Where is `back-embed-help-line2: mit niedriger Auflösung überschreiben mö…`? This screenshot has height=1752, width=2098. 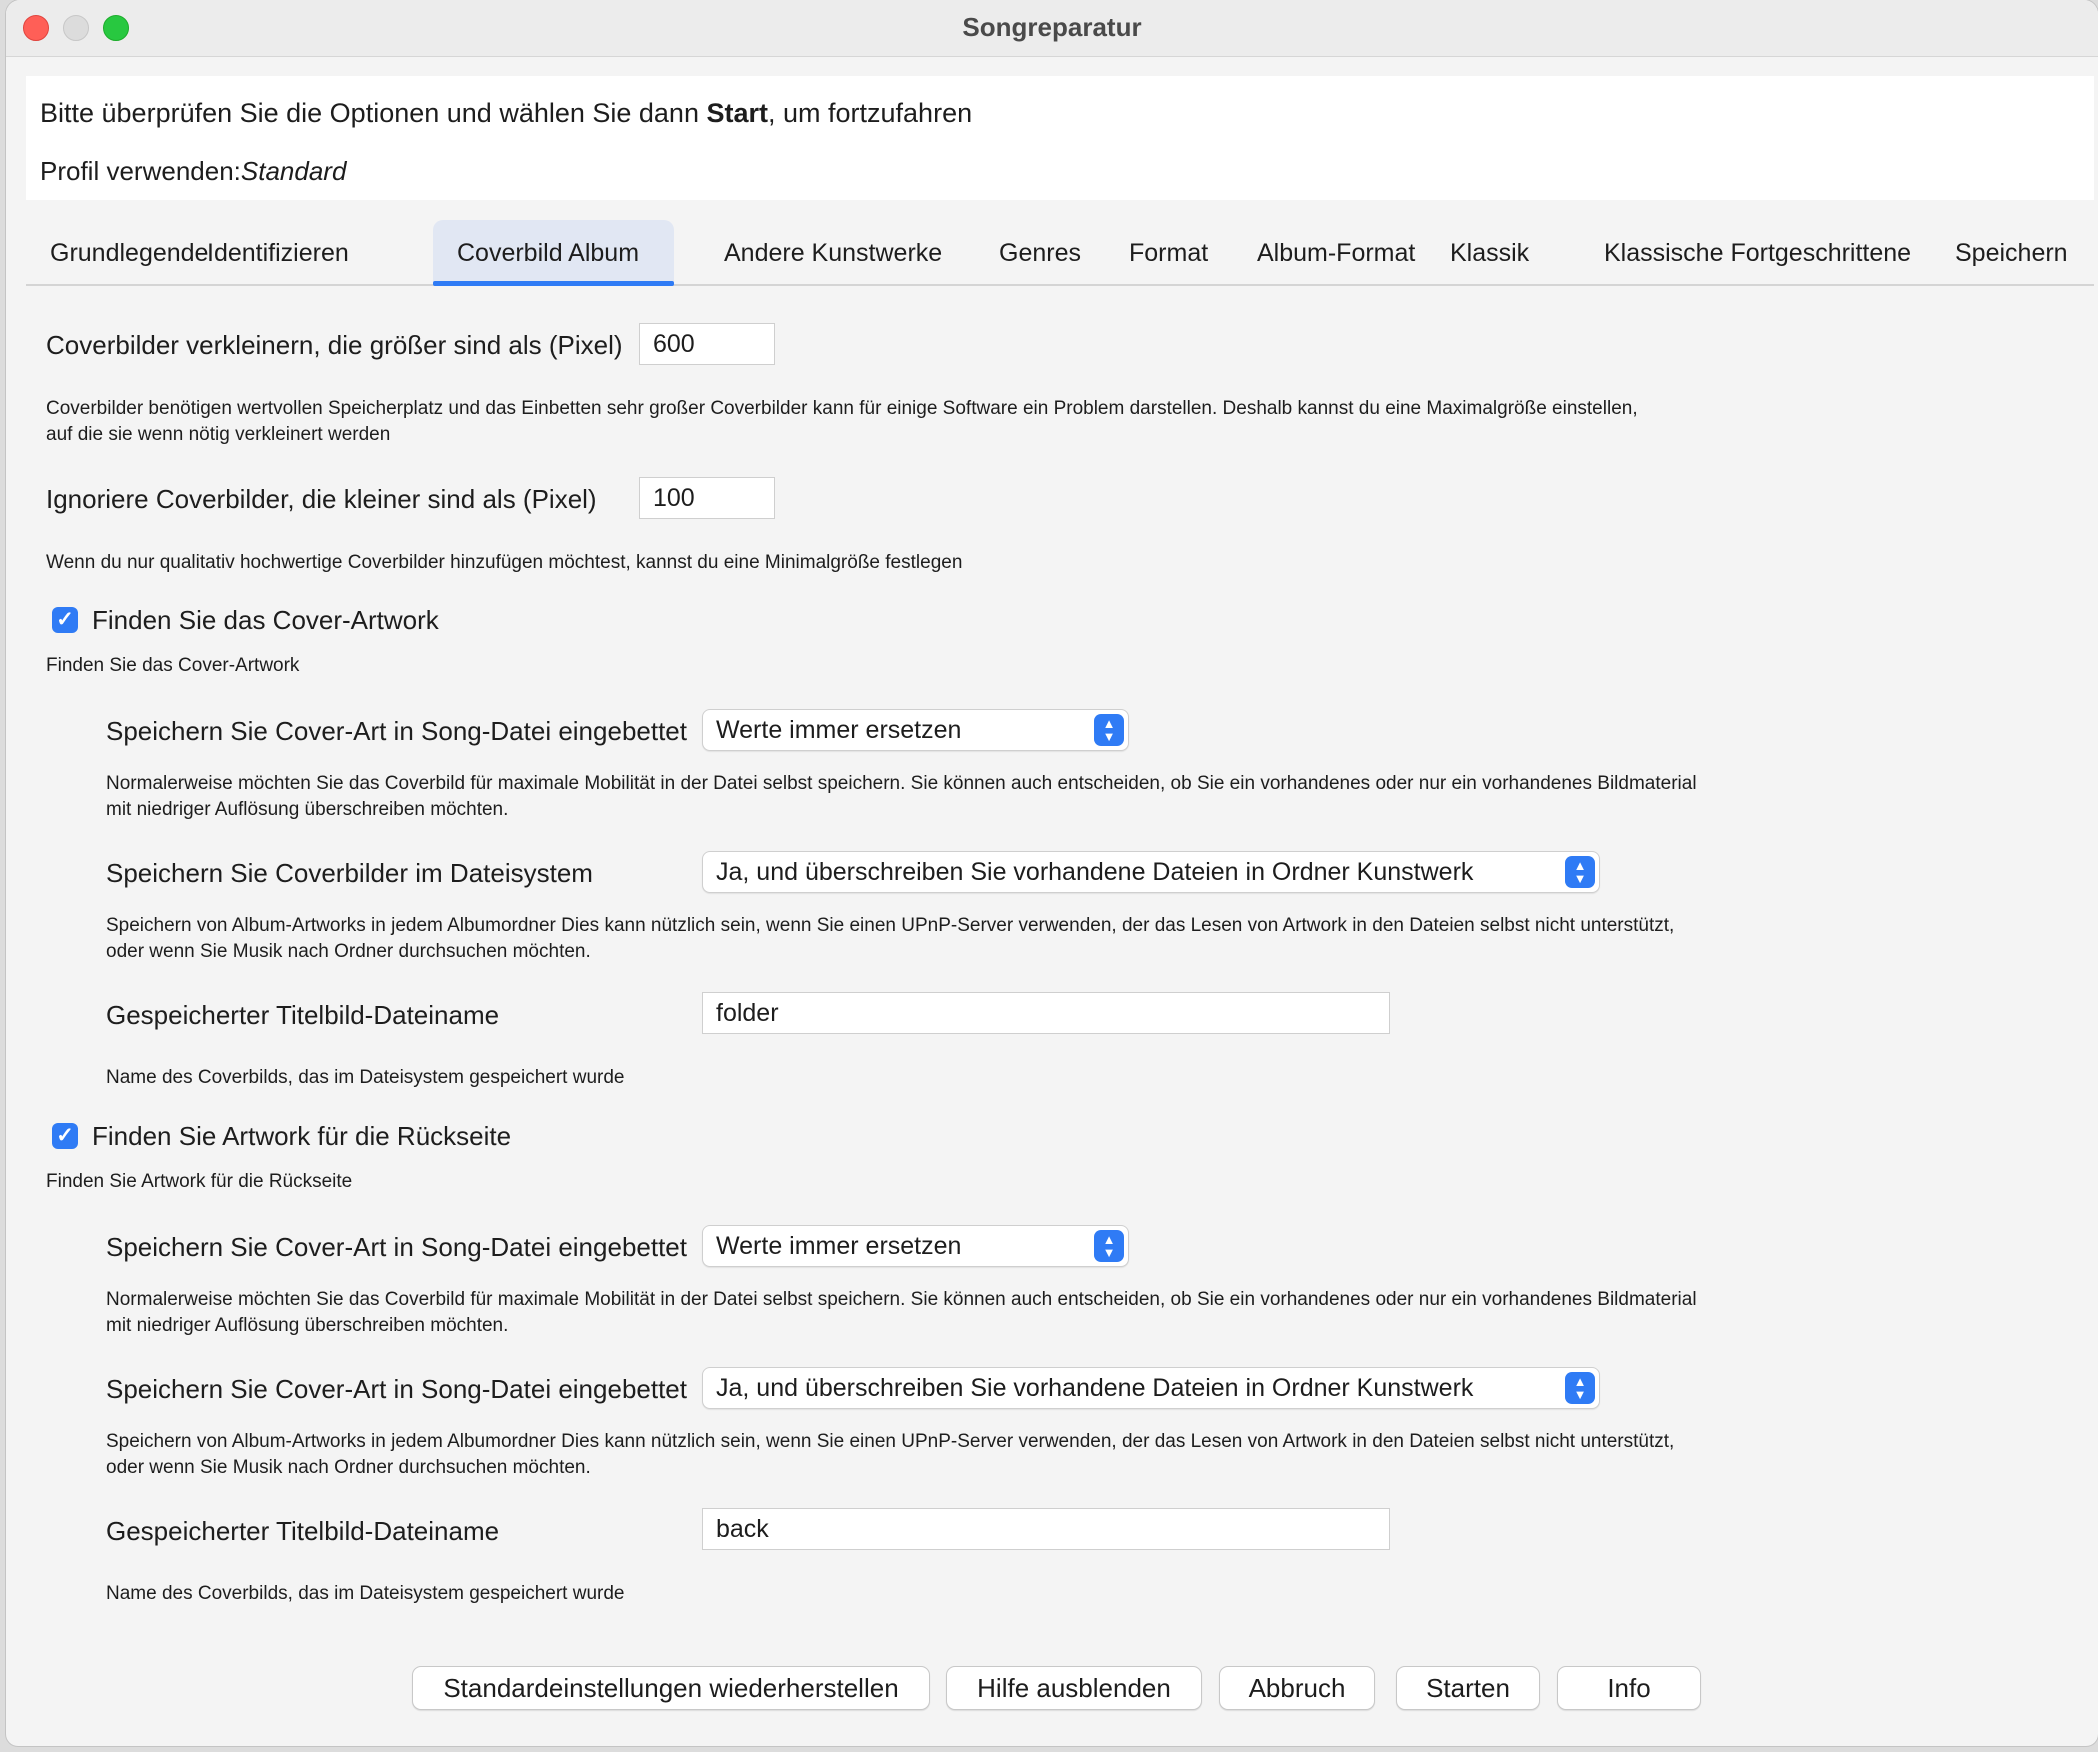
back-embed-help-line2: mit niedriger Auflösung überschreiben mö… is located at coordinates (307, 1325).